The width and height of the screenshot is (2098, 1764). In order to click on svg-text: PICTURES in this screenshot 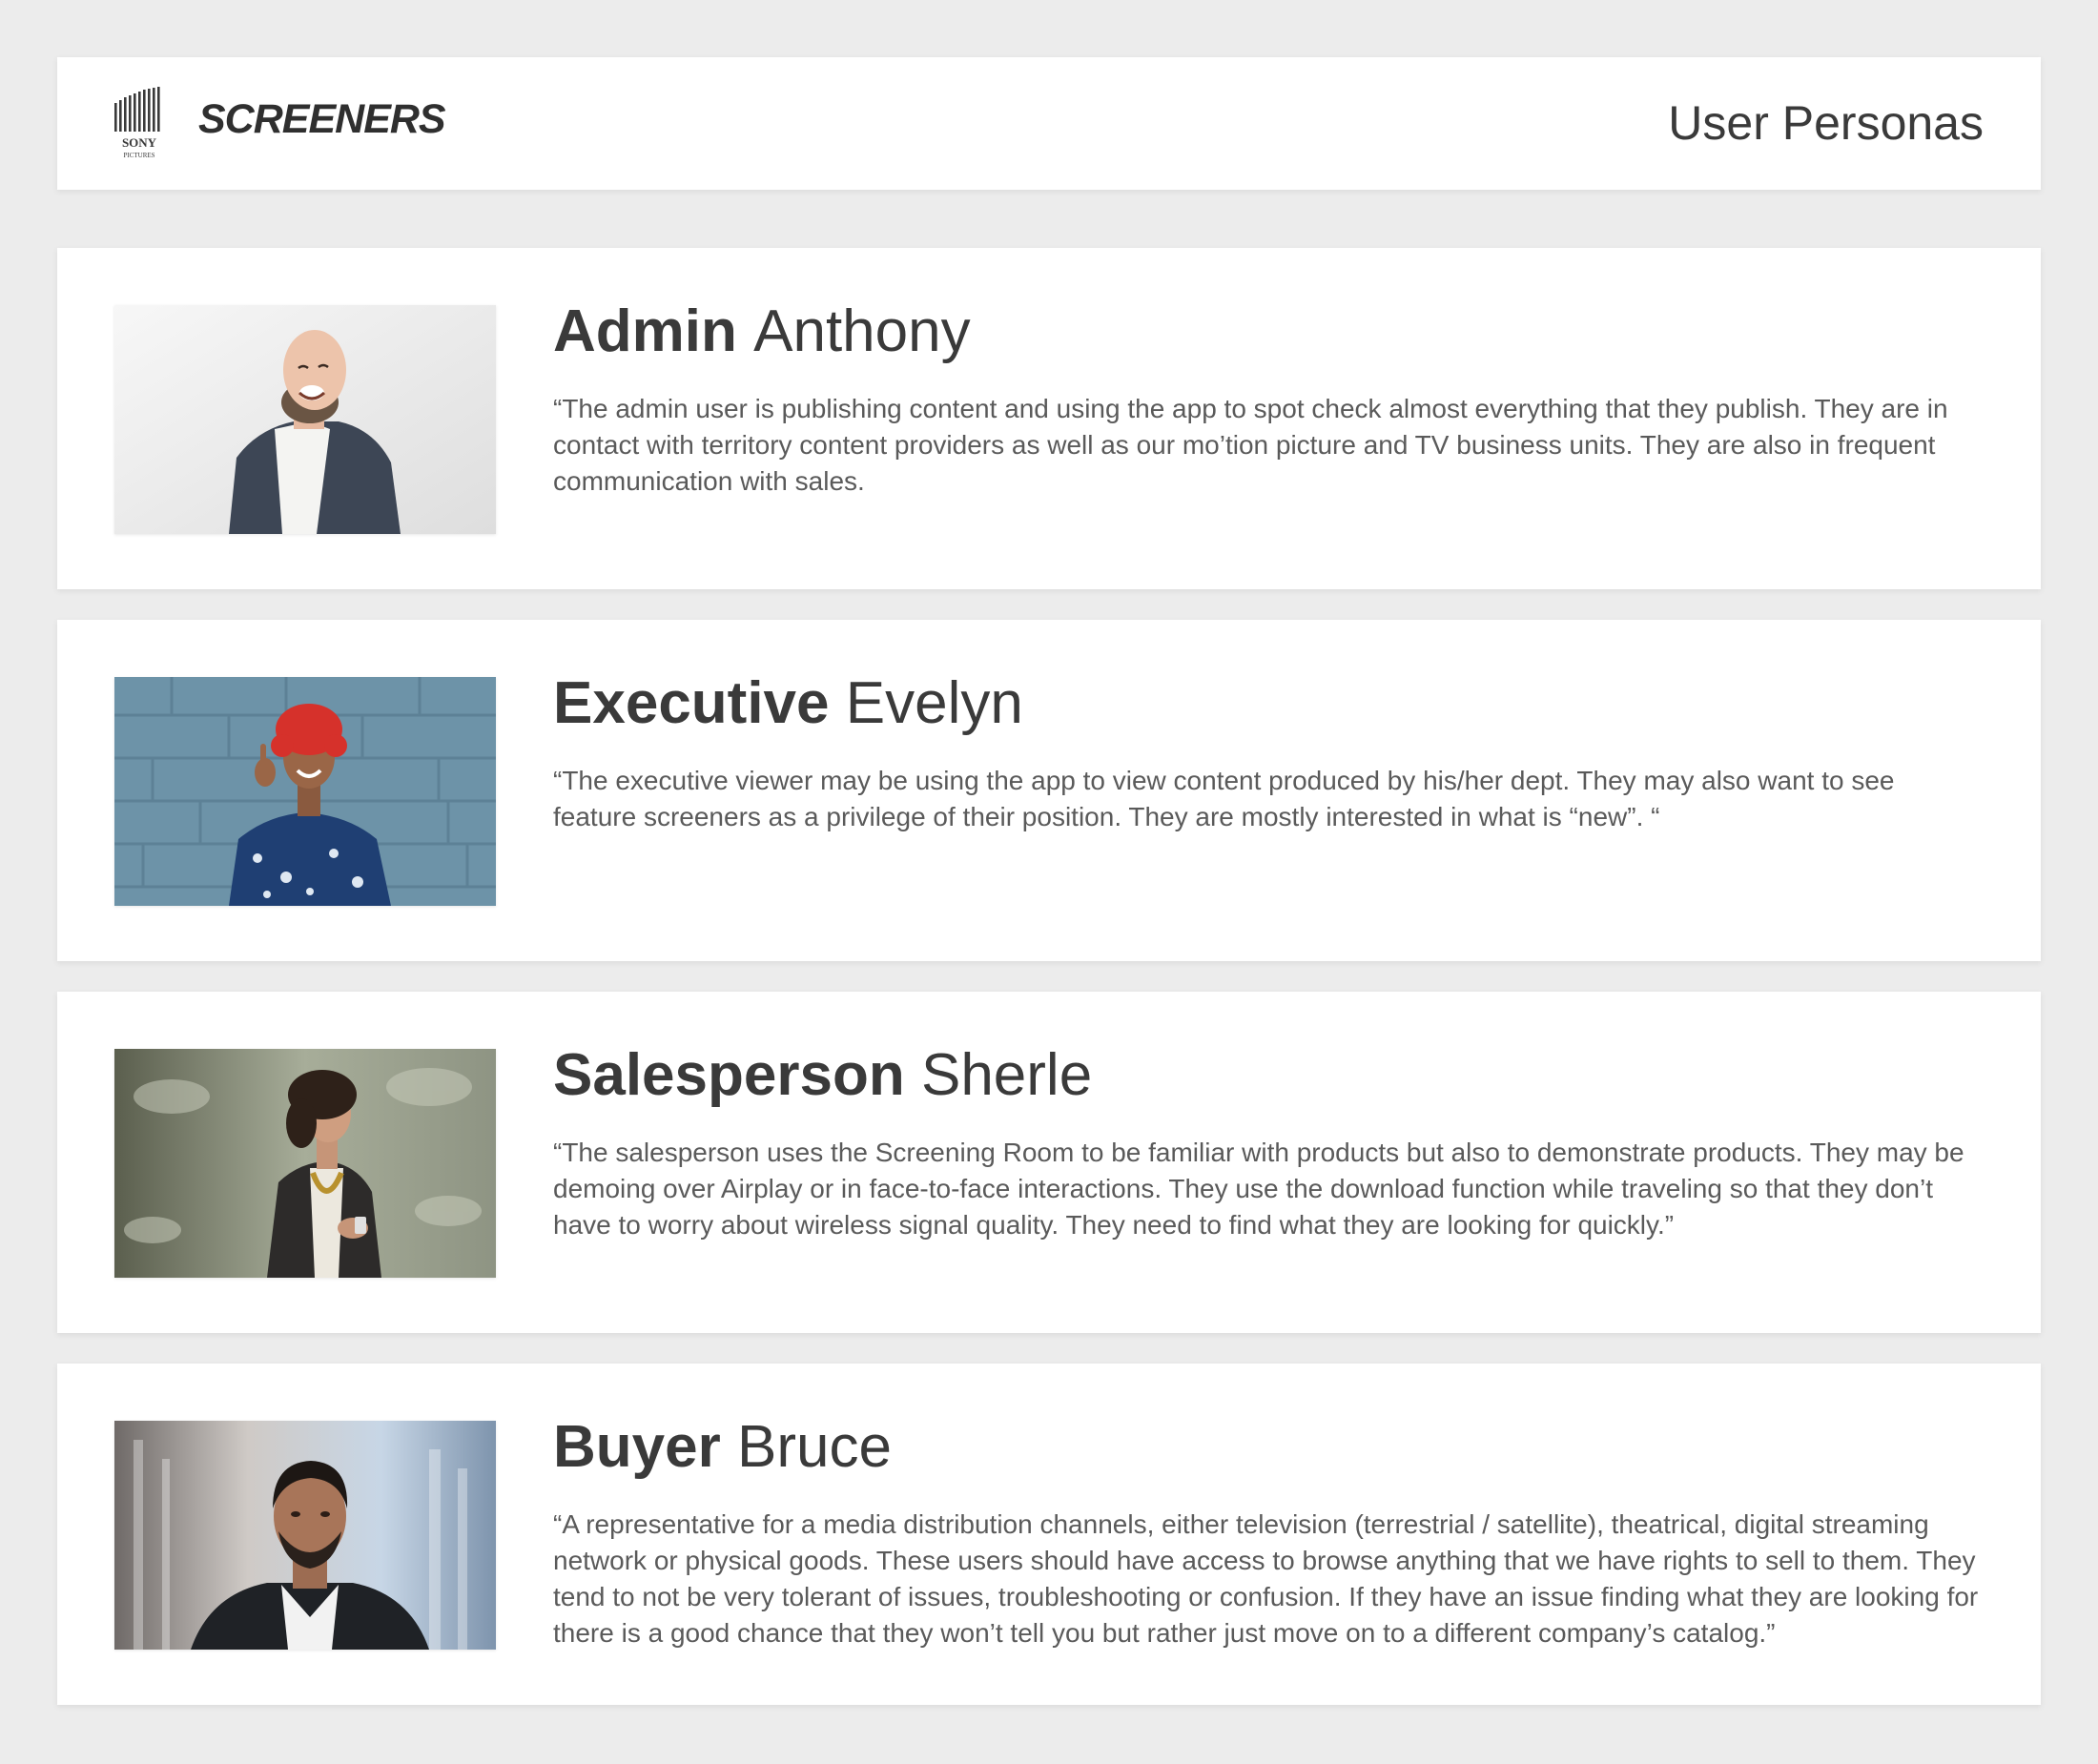, I will do `click(138, 156)`.